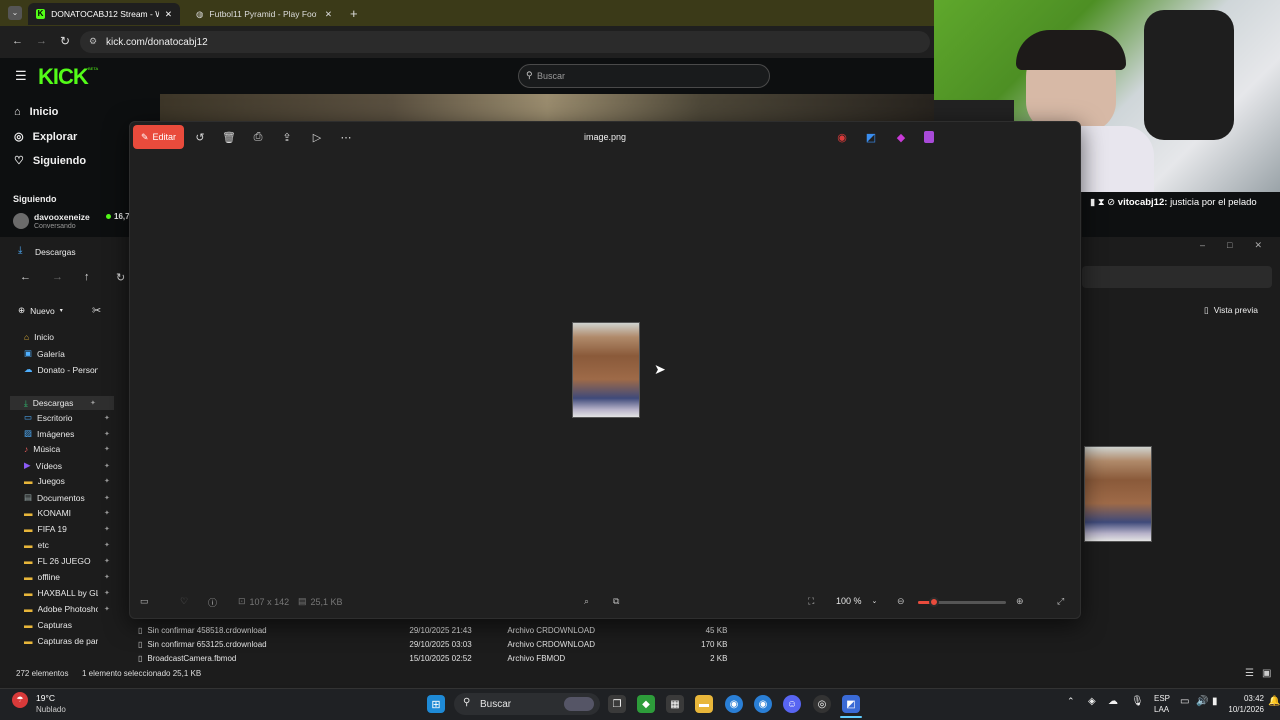 The width and height of the screenshot is (1280, 720). I want to click on taskbar-search: ⚲ Buscar, so click(527, 704).